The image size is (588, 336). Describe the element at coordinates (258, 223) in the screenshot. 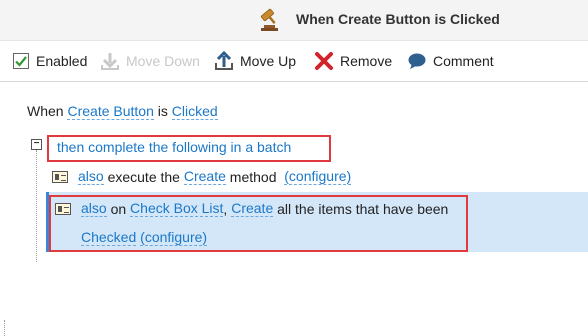

I see `highlight-box-action` at that location.